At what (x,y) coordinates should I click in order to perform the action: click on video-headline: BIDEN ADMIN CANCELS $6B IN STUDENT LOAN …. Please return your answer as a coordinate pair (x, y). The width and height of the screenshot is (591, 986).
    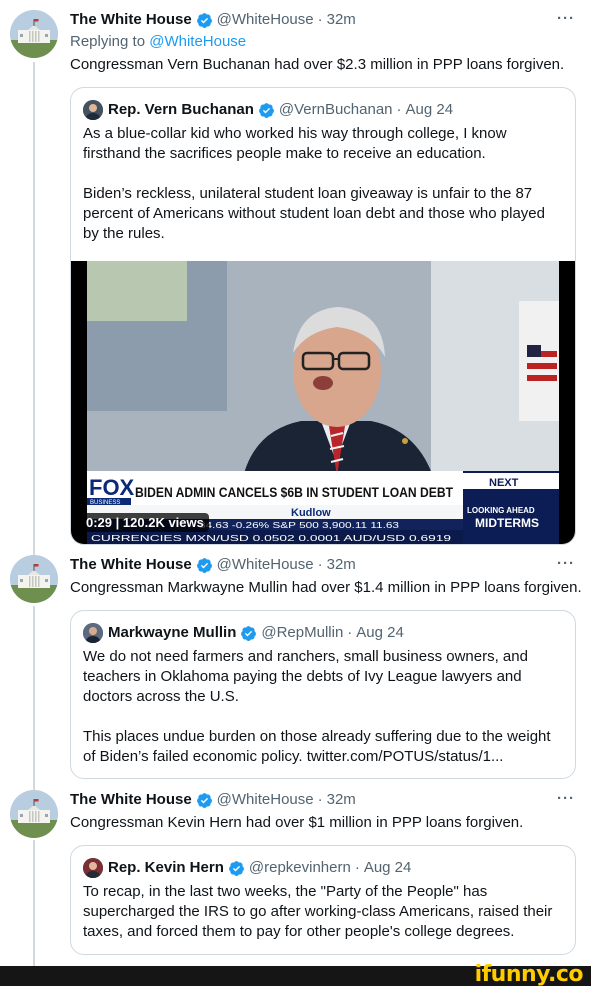
    Looking at the image, I should click on (294, 492).